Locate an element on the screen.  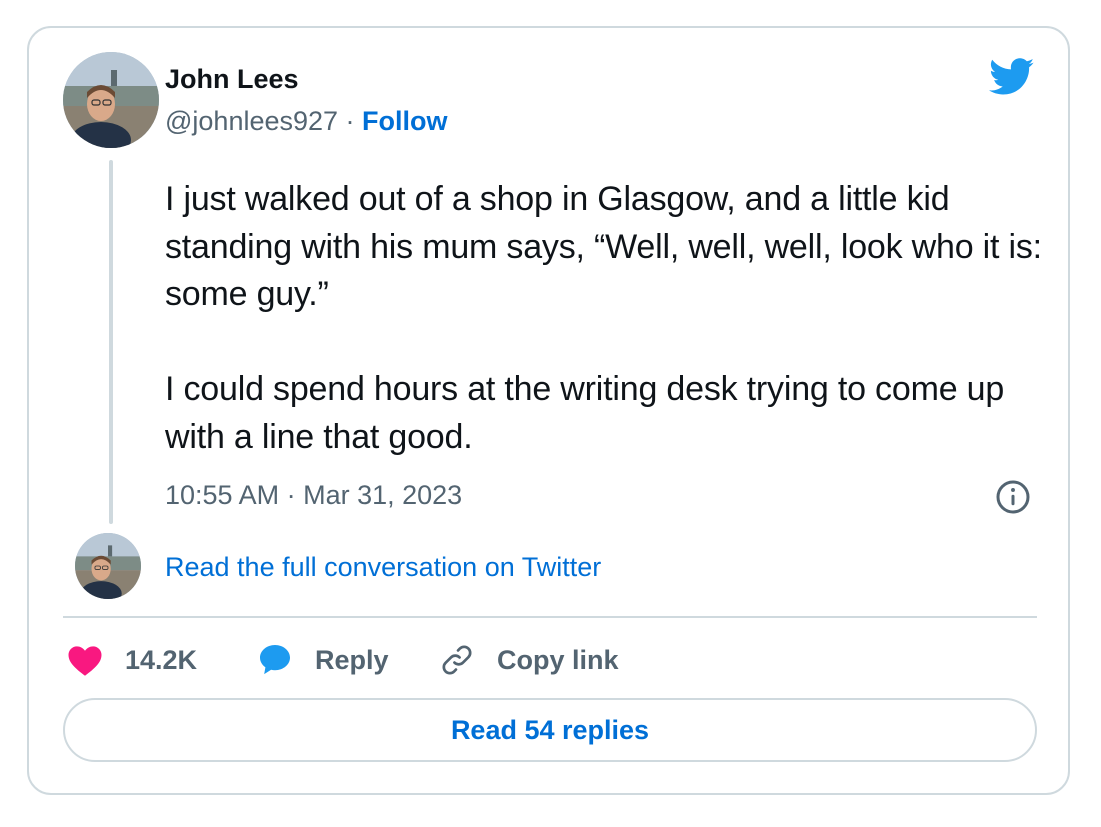
heart-icon is located at coordinates (85, 661).